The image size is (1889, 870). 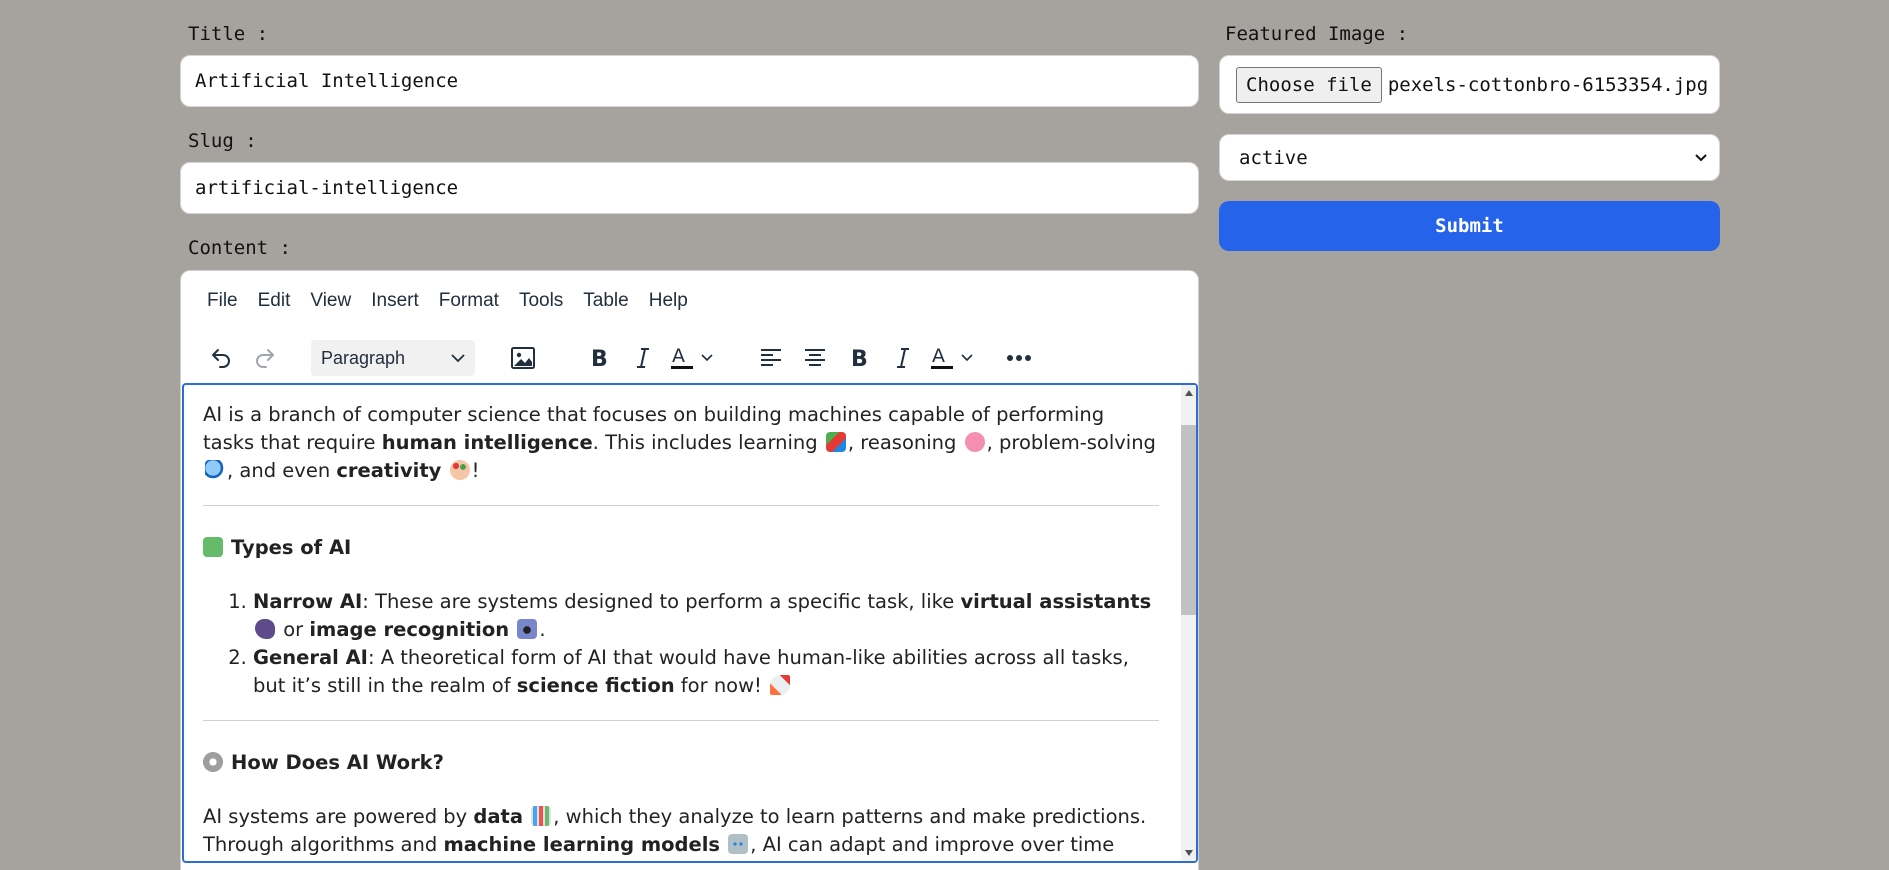 What do you see at coordinates (527, 629) in the screenshot?
I see `camera-emoji-icon` at bounding box center [527, 629].